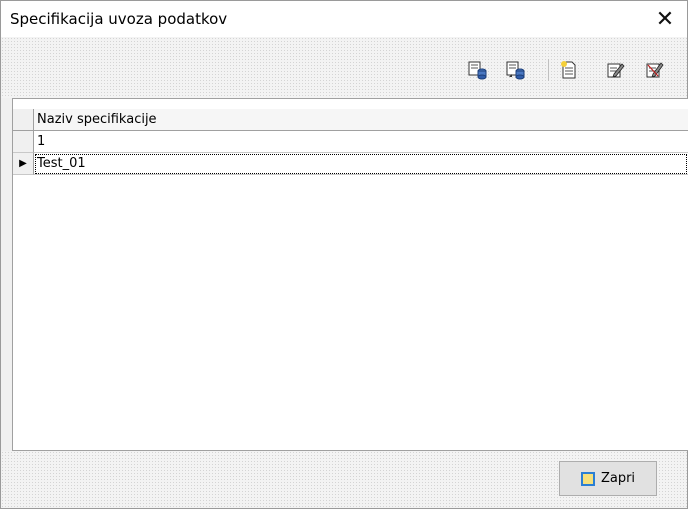 This screenshot has height=509, width=688. Describe the element at coordinates (361, 142) in the screenshot. I see `table-cell: 1` at that location.